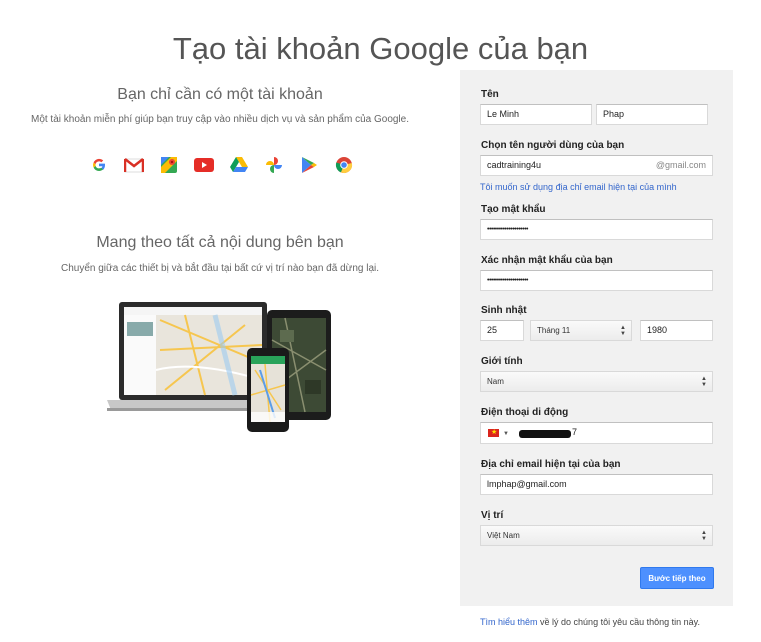 The image size is (761, 642). What do you see at coordinates (525, 412) in the screenshot?
I see `phone-label: Điện thoại di động` at bounding box center [525, 412].